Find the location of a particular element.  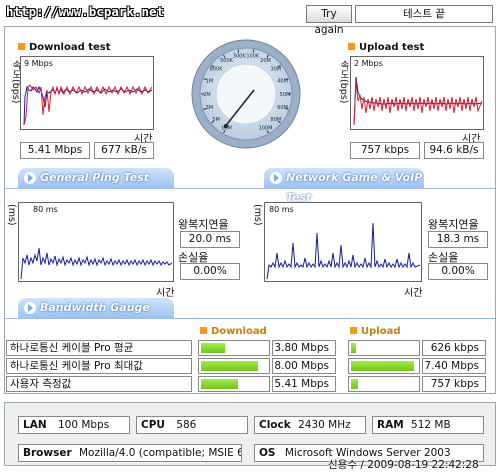

gauge-tick-label: 2M is located at coordinates (207, 95).